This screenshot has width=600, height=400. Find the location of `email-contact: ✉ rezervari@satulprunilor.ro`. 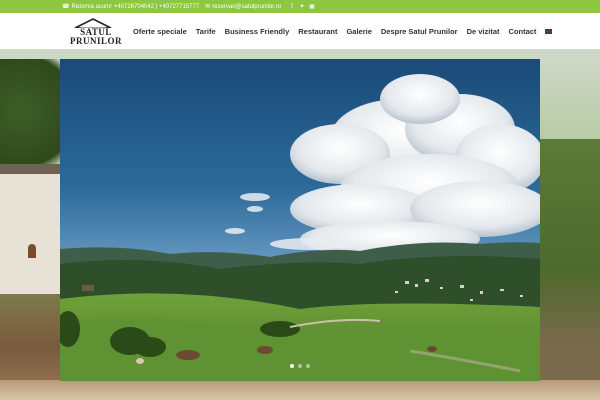

email-contact: ✉ rezervari@satulprunilor.ro is located at coordinates (243, 7).